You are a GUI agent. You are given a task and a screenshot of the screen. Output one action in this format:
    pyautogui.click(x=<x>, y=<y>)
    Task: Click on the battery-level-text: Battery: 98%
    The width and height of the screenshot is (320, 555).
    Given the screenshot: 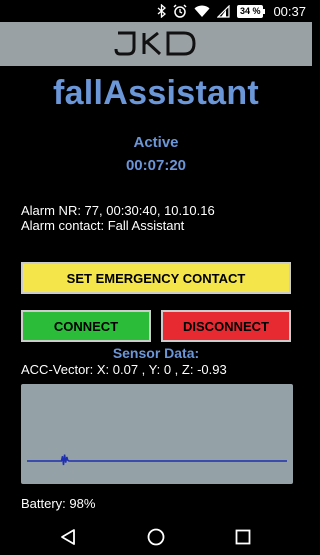 What is the action you would take?
    pyautogui.click(x=58, y=503)
    